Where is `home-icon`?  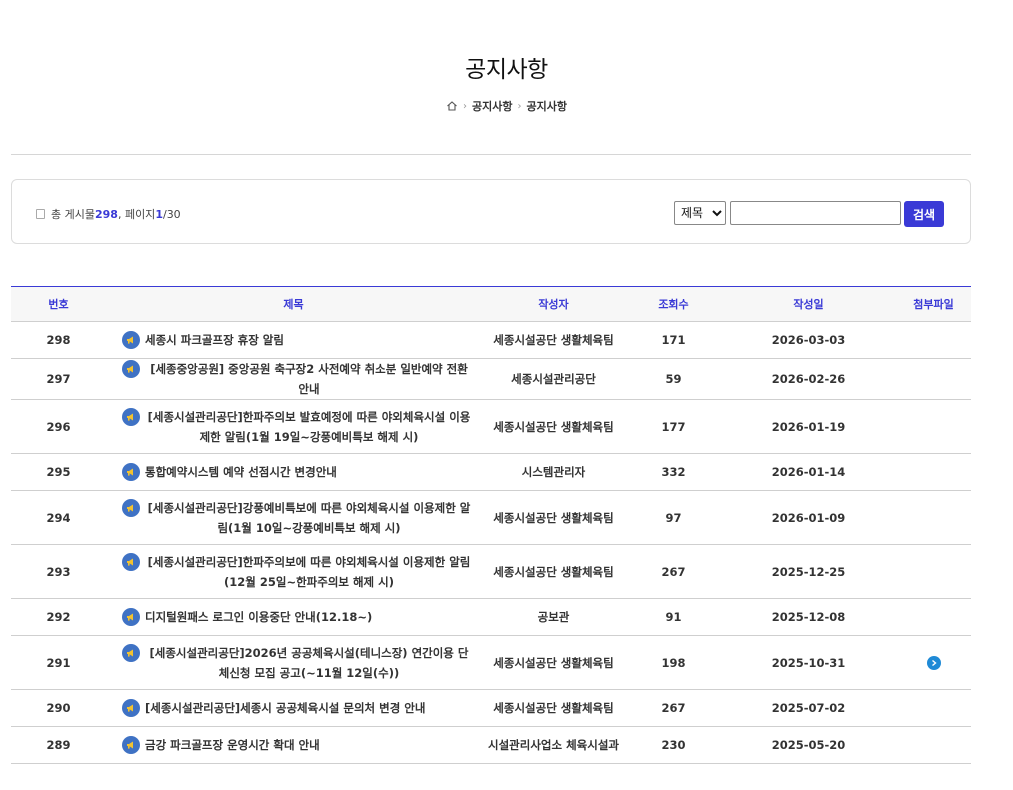
home-icon is located at coordinates (452, 106).